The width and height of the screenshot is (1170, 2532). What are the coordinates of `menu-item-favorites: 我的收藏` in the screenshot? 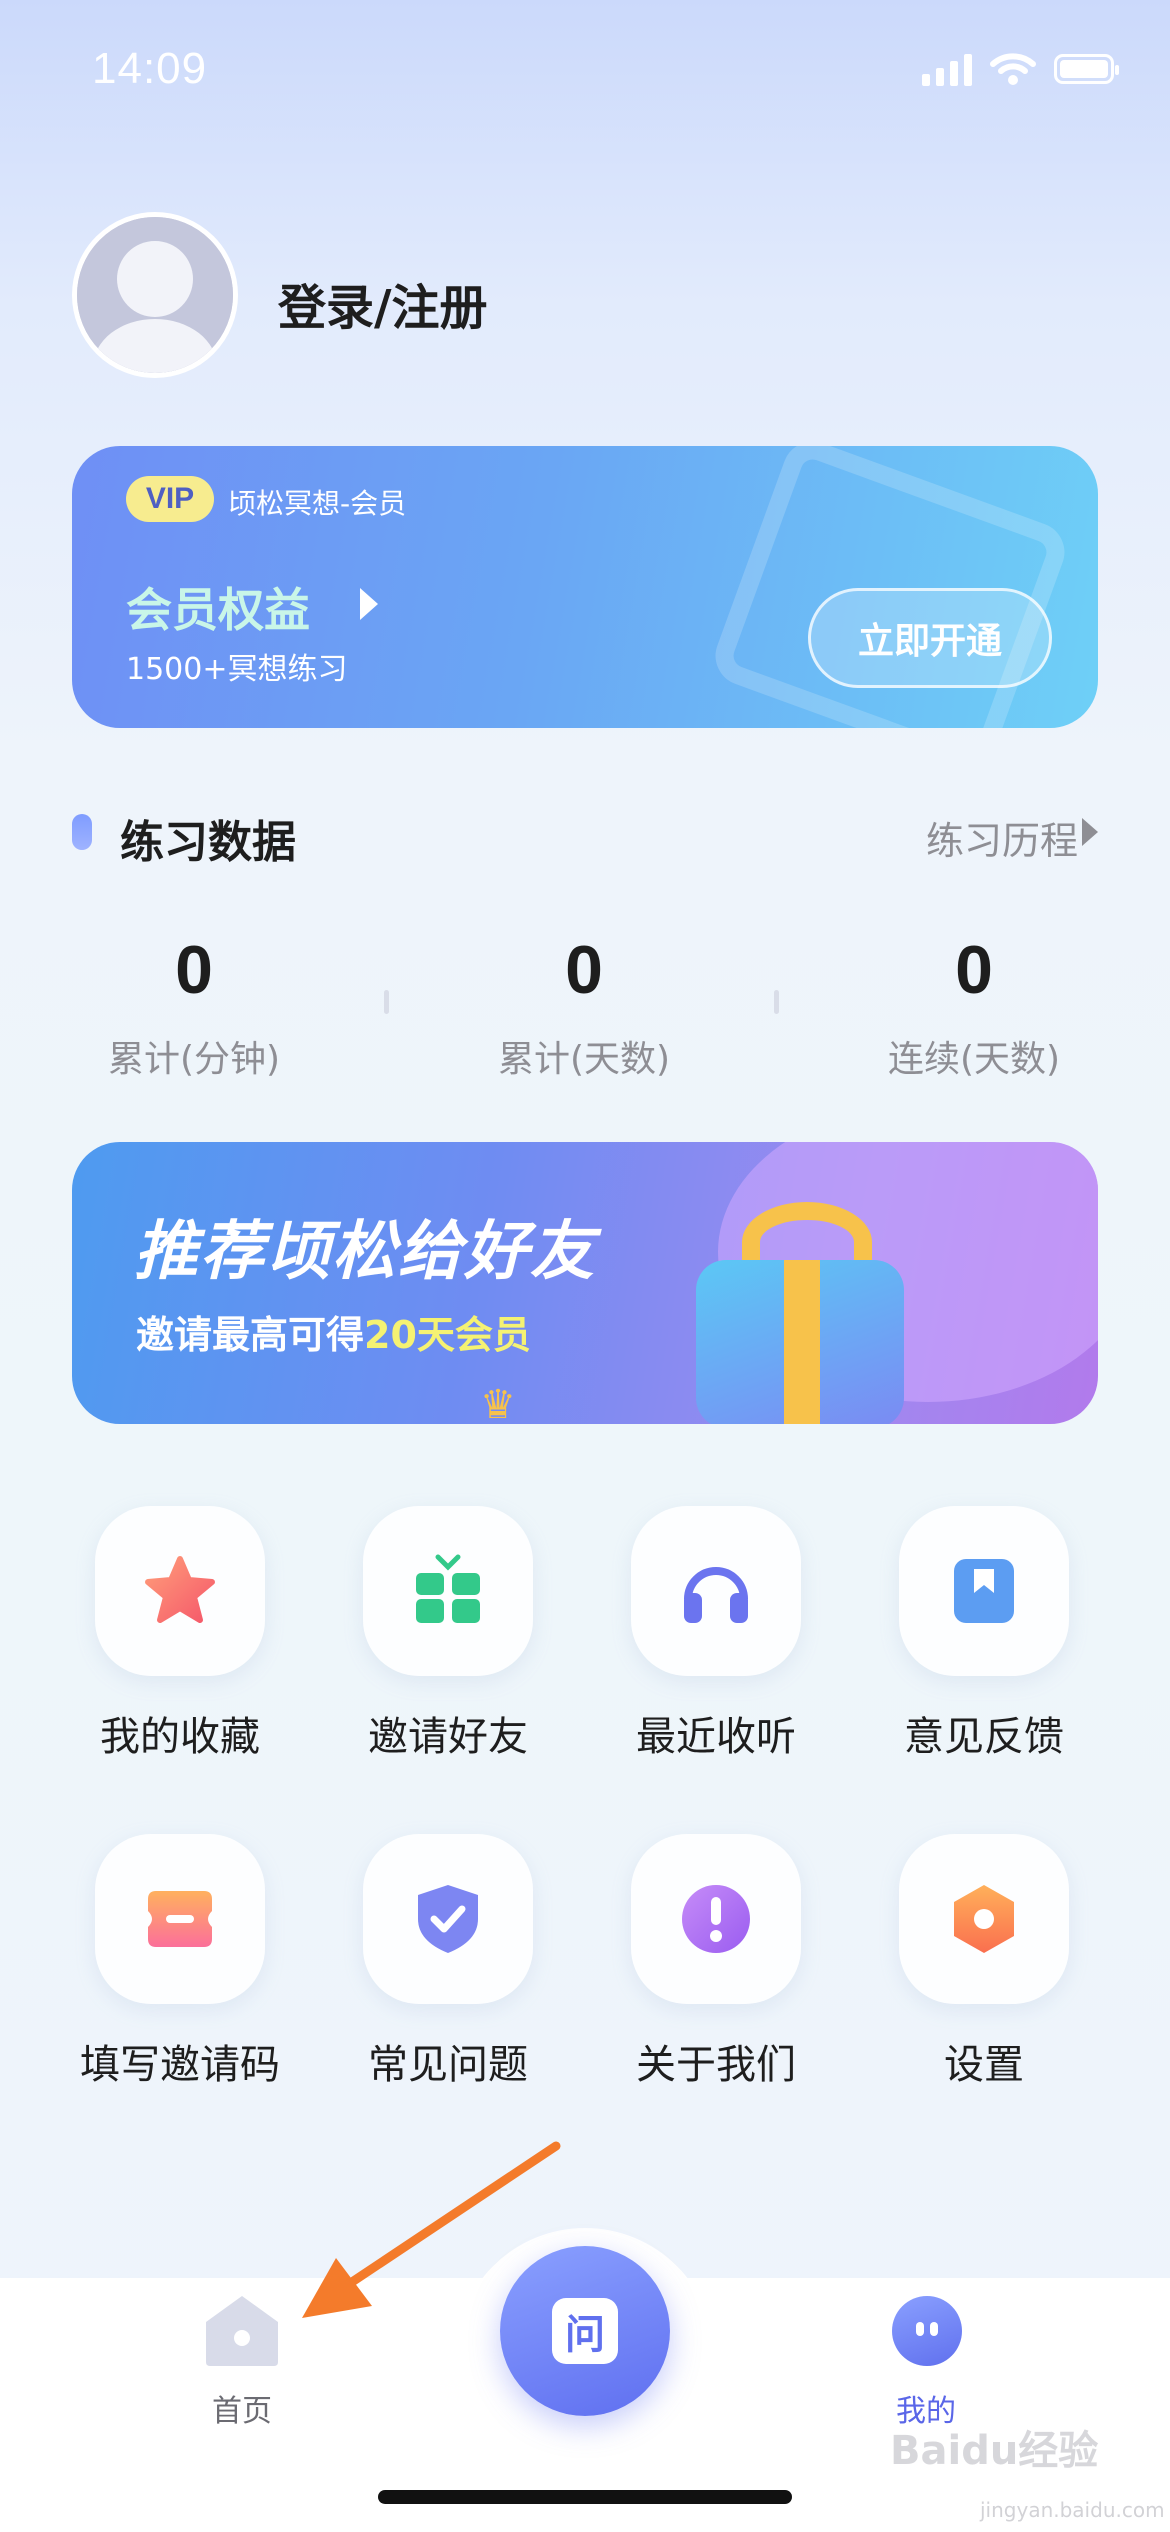 It's located at (180, 1634).